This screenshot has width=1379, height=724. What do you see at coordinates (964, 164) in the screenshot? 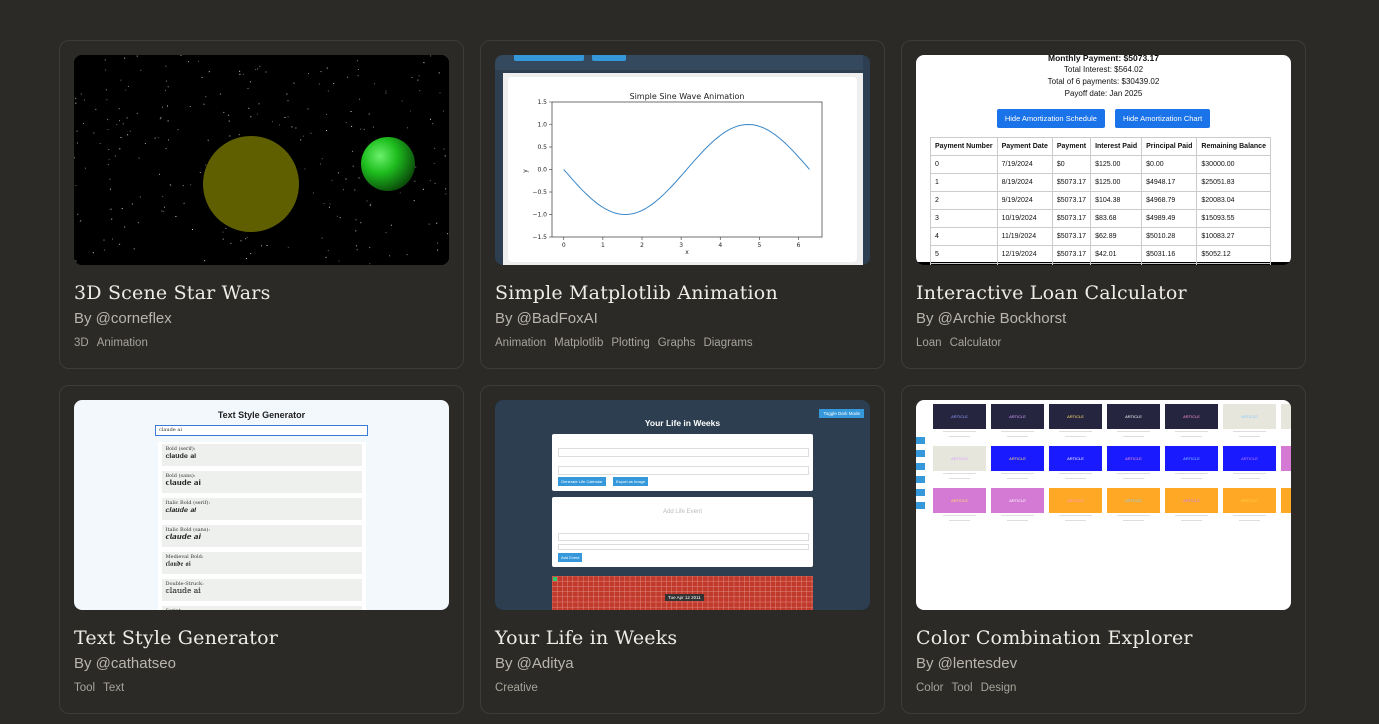
I see `table-cell: 0` at bounding box center [964, 164].